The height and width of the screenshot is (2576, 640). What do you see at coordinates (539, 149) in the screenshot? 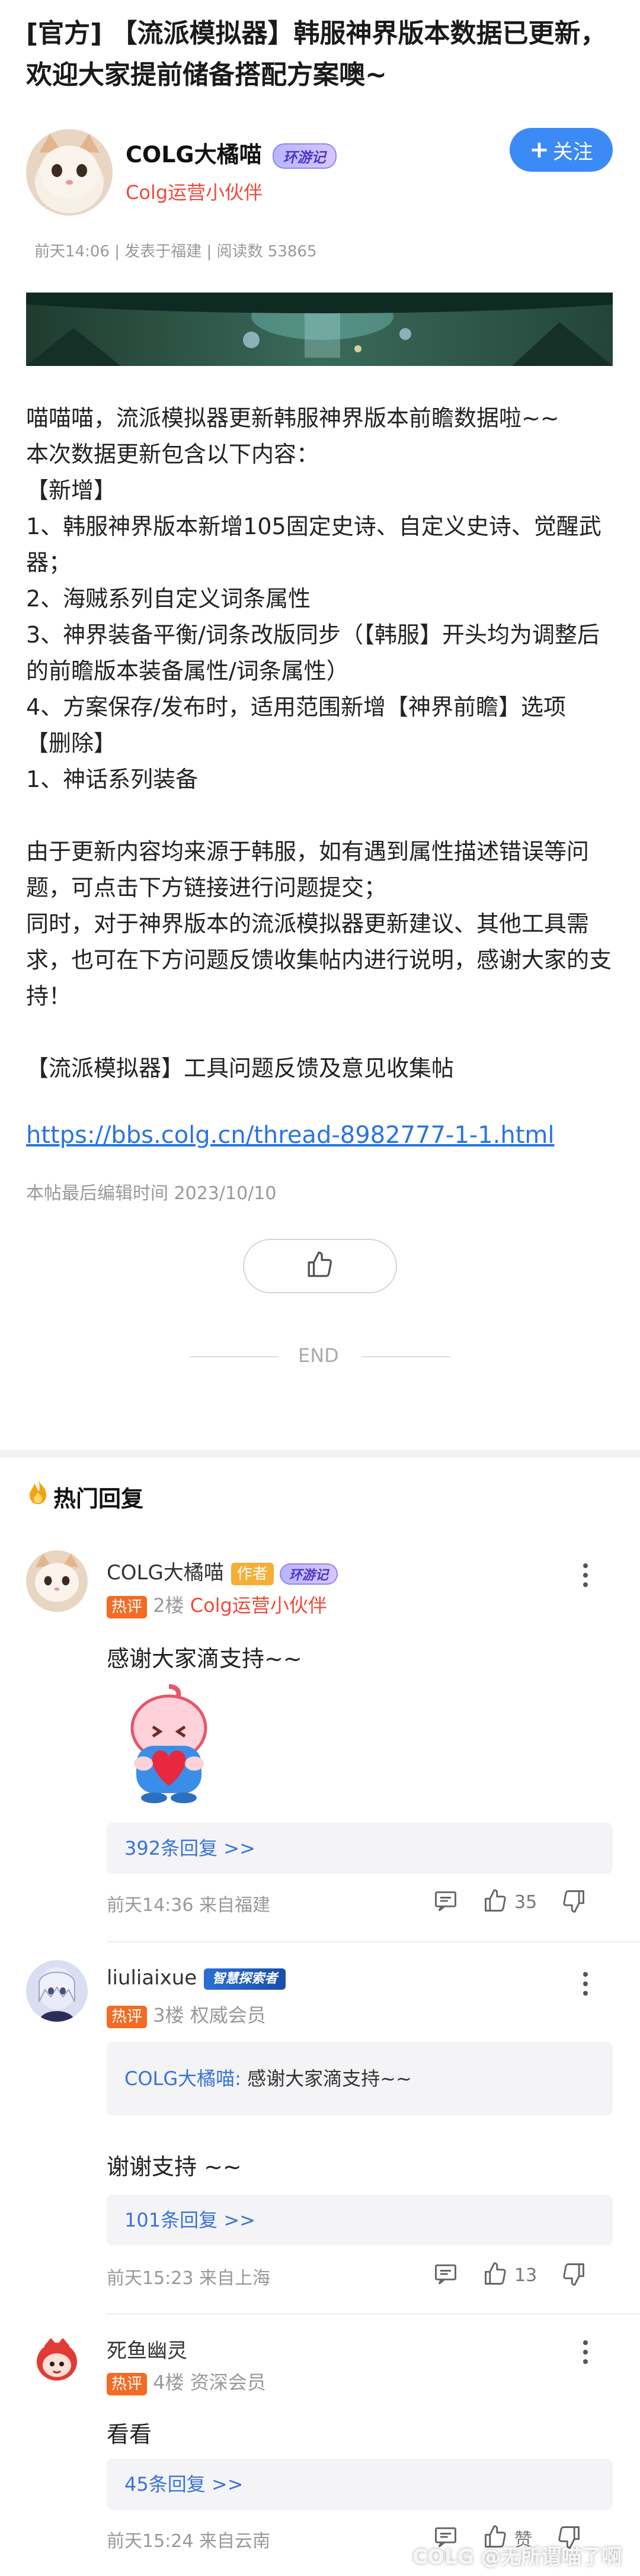
I see `plus-icon: +` at bounding box center [539, 149].